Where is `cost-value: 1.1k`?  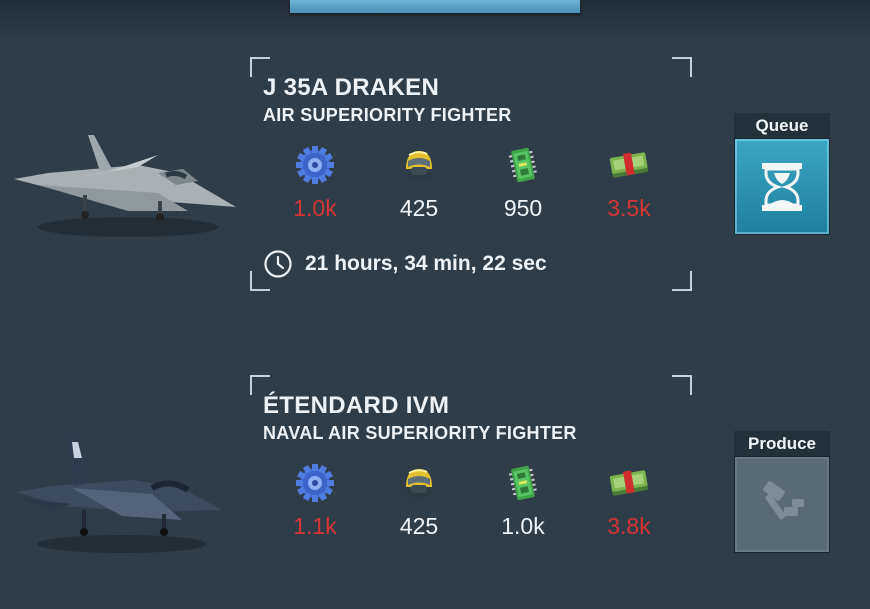
cost-value: 1.1k is located at coordinates (315, 526).